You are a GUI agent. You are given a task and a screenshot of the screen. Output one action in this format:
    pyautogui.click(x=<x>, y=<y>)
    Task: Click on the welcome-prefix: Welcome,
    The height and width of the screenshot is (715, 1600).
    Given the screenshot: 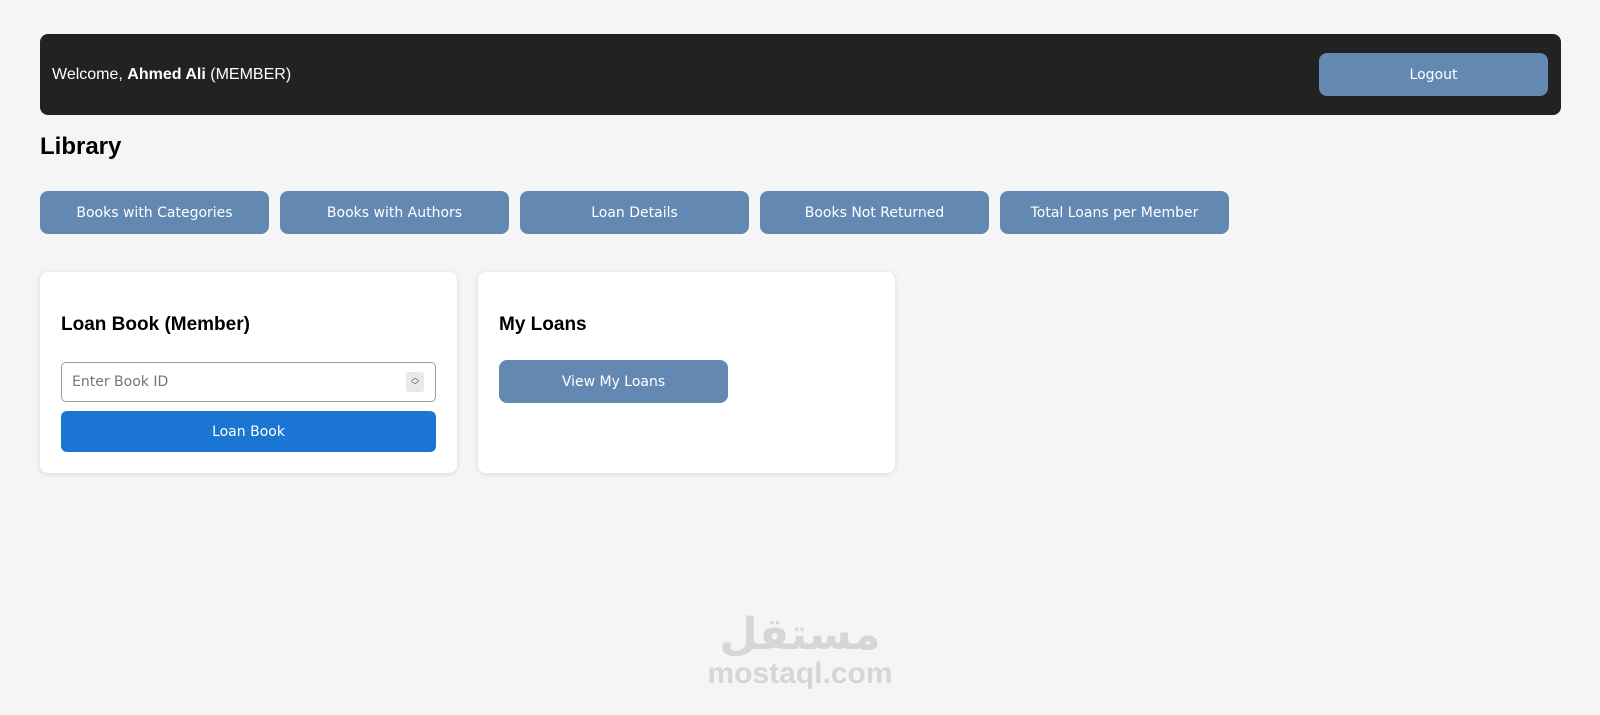 What is the action you would take?
    pyautogui.click(x=90, y=74)
    